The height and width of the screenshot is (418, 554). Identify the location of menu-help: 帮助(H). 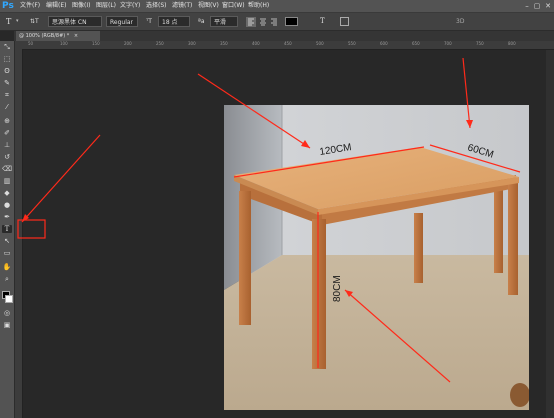
(258, 6).